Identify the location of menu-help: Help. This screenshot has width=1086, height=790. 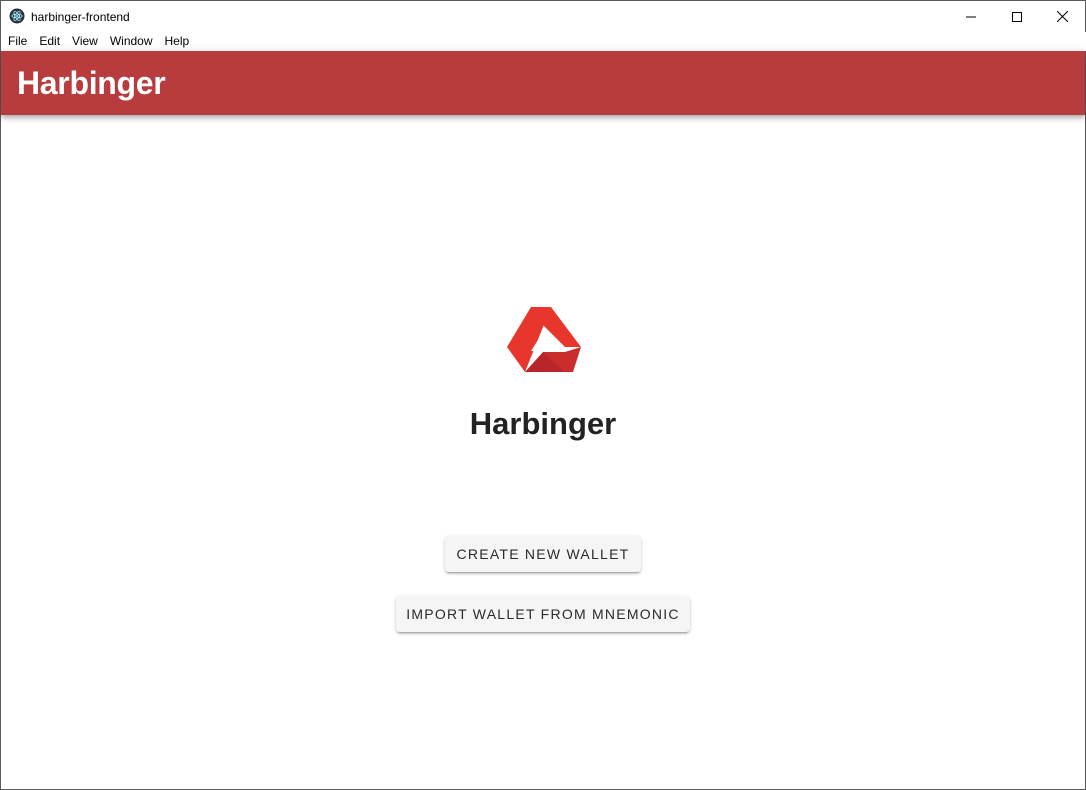
(177, 41).